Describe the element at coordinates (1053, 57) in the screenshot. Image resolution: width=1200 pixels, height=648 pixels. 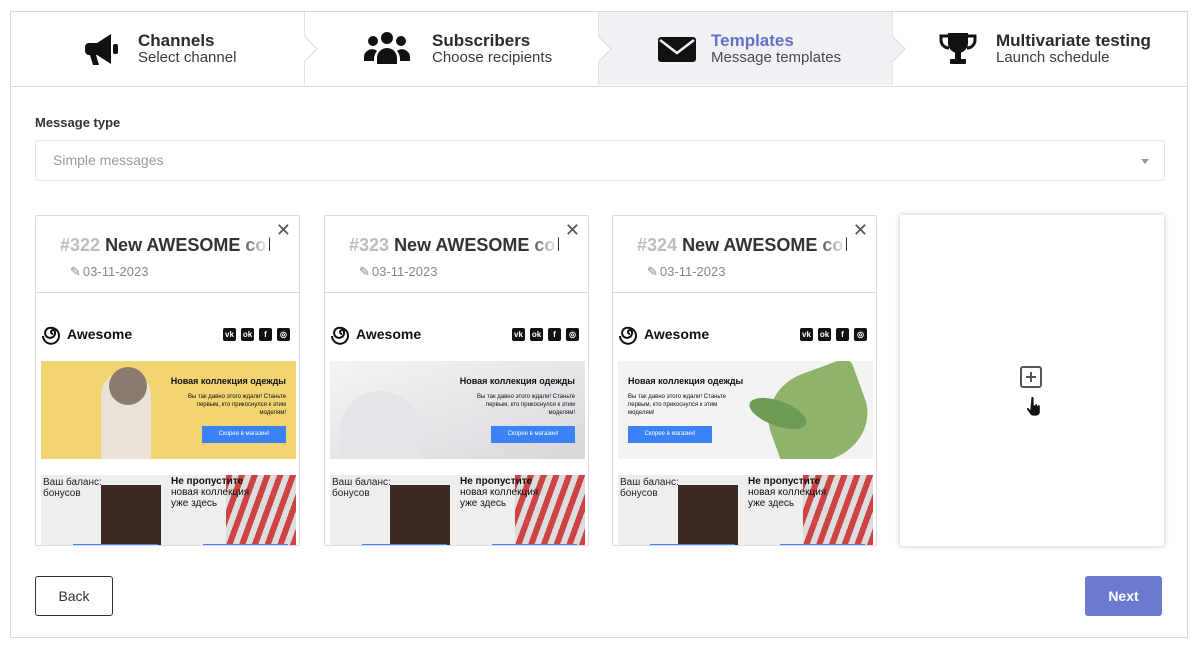
I see `step-subtitle: Launch schedule` at that location.